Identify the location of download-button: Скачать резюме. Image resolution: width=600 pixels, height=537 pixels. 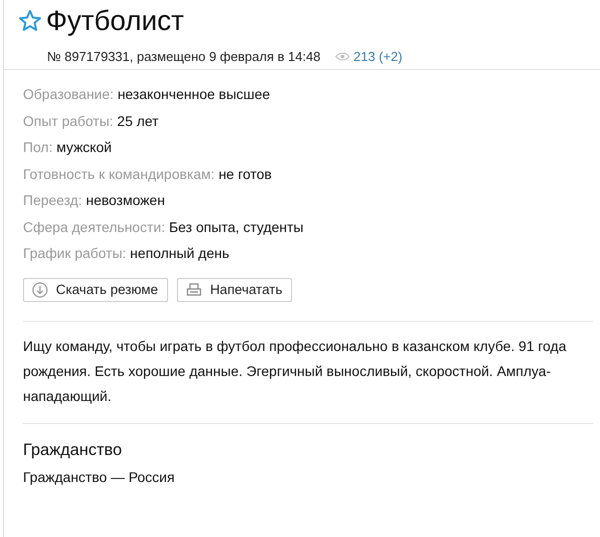
(95, 290).